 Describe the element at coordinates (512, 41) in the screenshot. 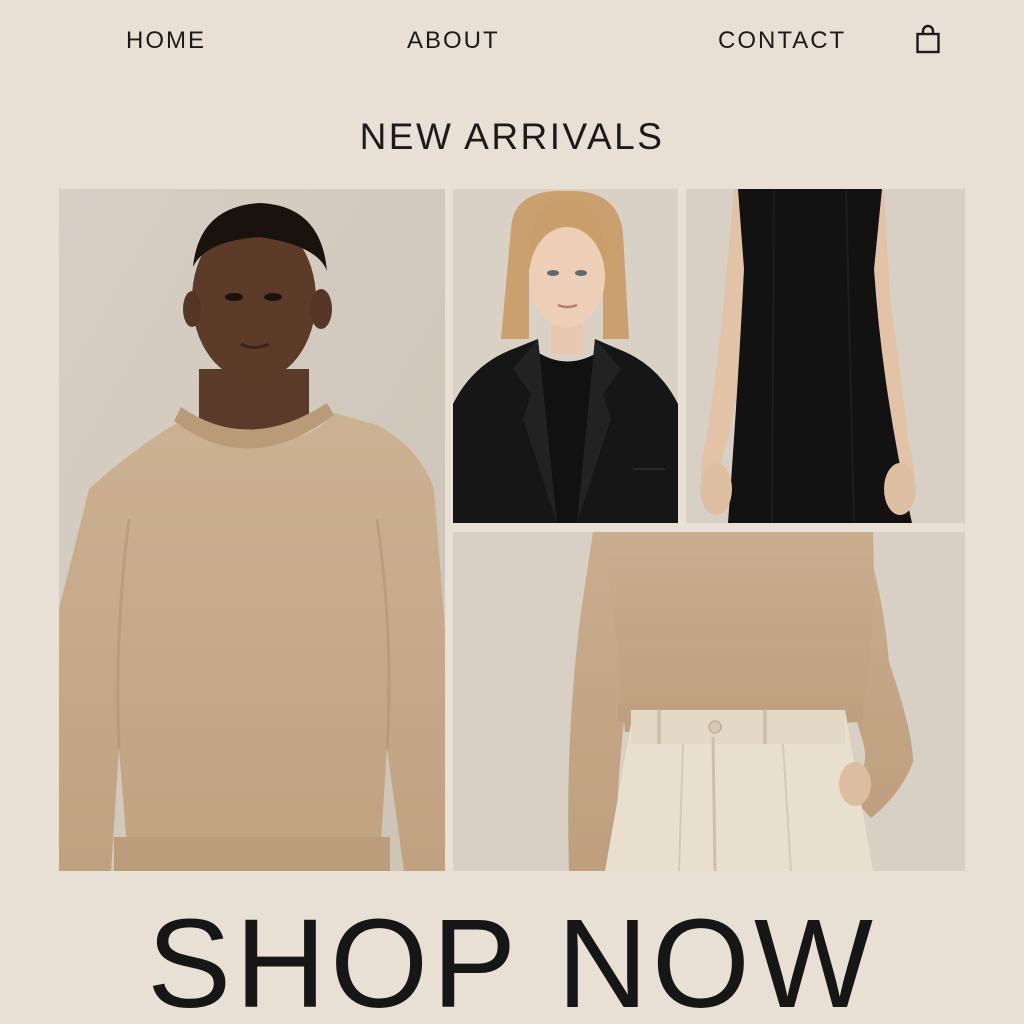

I see `top-nav: HOME ABOUT CONTACT` at that location.